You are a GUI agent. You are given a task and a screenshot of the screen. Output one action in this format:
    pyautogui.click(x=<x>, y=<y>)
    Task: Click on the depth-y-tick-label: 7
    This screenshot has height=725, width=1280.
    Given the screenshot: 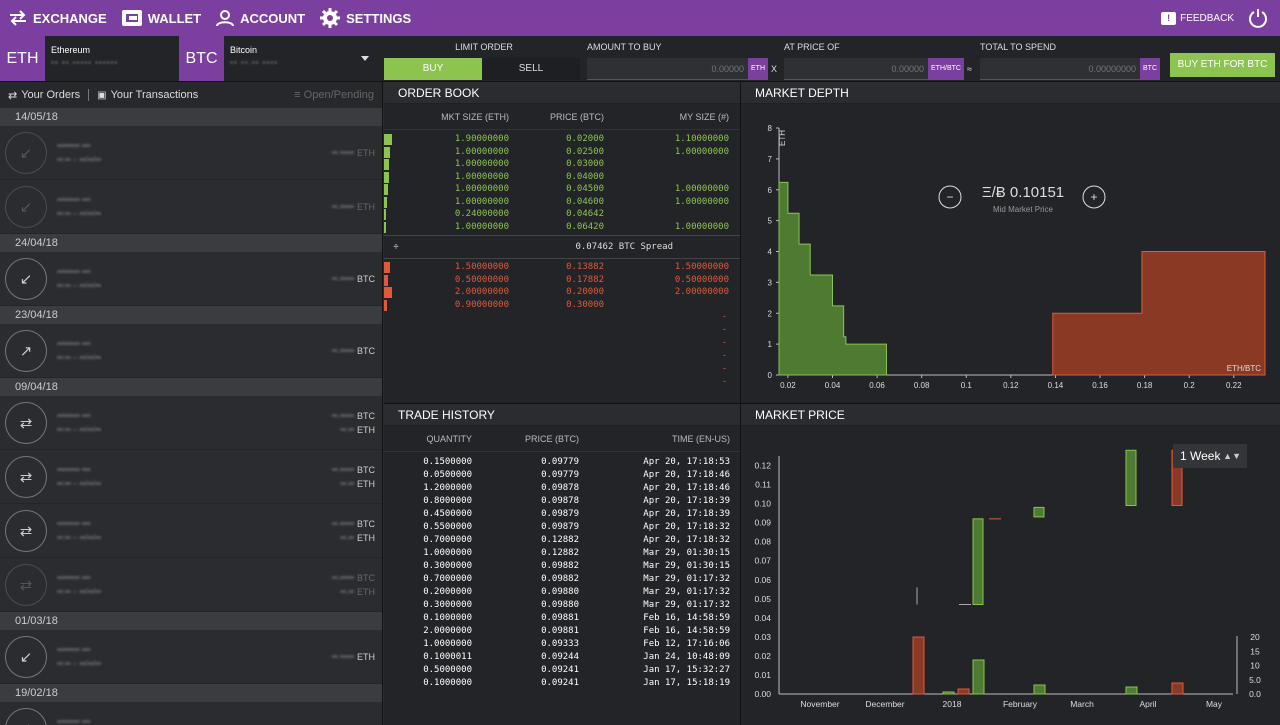 What is the action you would take?
    pyautogui.click(x=770, y=159)
    